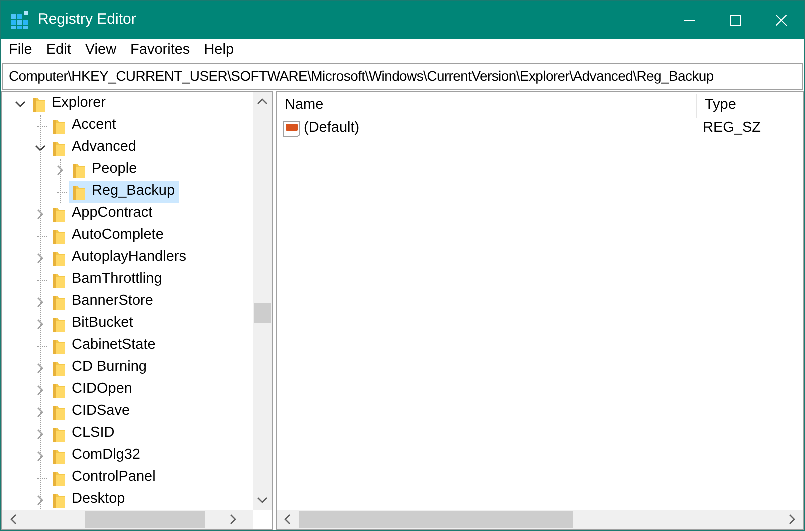  I want to click on close-icon, so click(781, 20).